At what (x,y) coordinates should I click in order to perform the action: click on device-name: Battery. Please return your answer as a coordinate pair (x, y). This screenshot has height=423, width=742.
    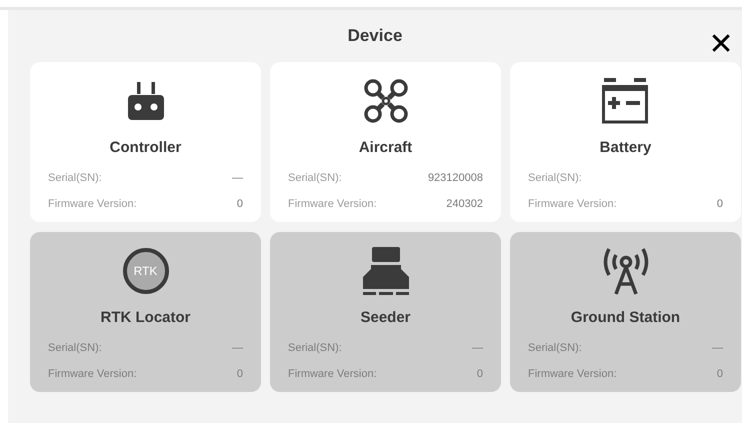
    Looking at the image, I should click on (626, 148).